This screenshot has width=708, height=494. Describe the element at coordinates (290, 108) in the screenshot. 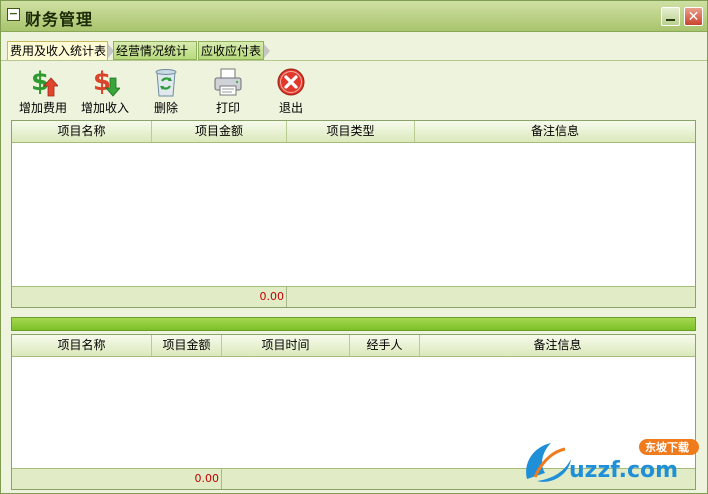

I see `exit-label: 退出` at that location.